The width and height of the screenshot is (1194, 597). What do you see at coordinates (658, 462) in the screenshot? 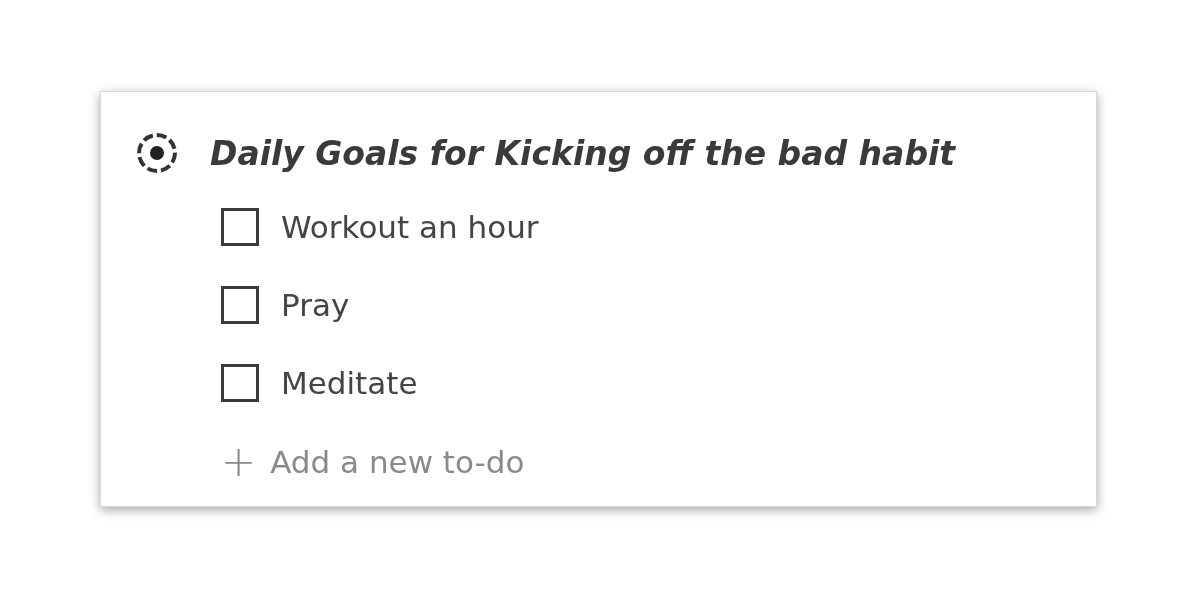
I see `add-todo-button: + Add a new to-do` at bounding box center [658, 462].